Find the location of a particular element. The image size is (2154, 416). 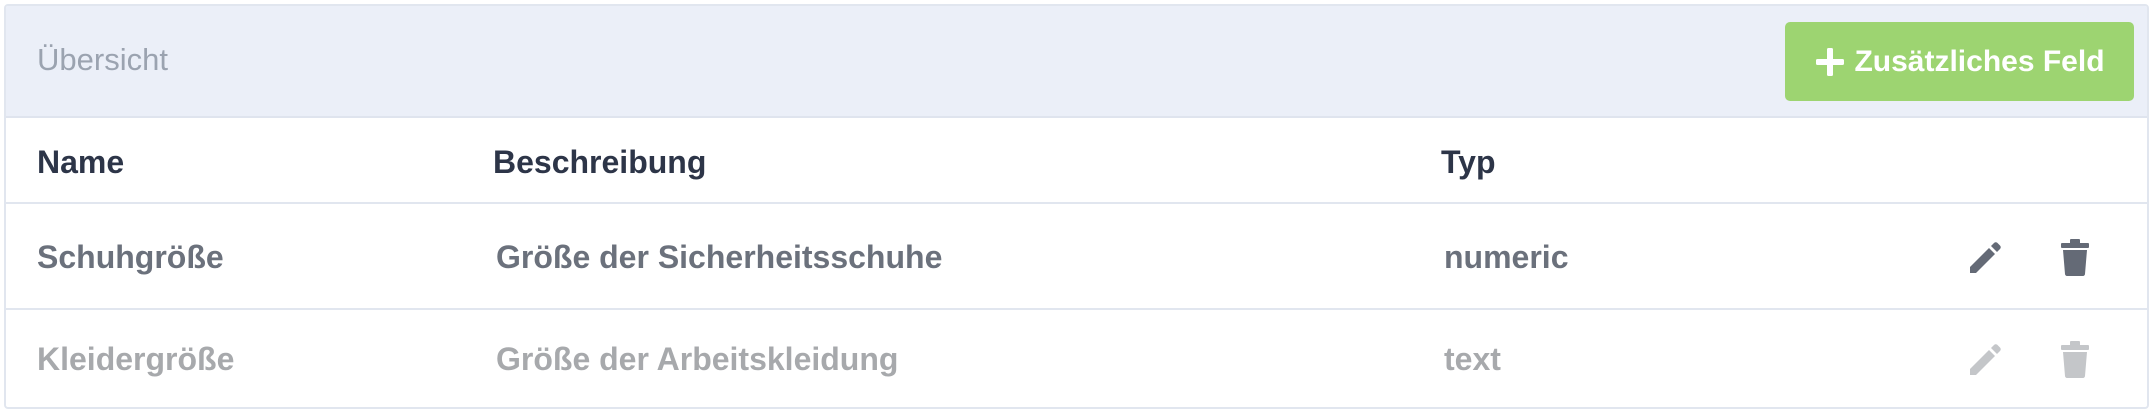

field-type: numeric is located at coordinates (1506, 257).